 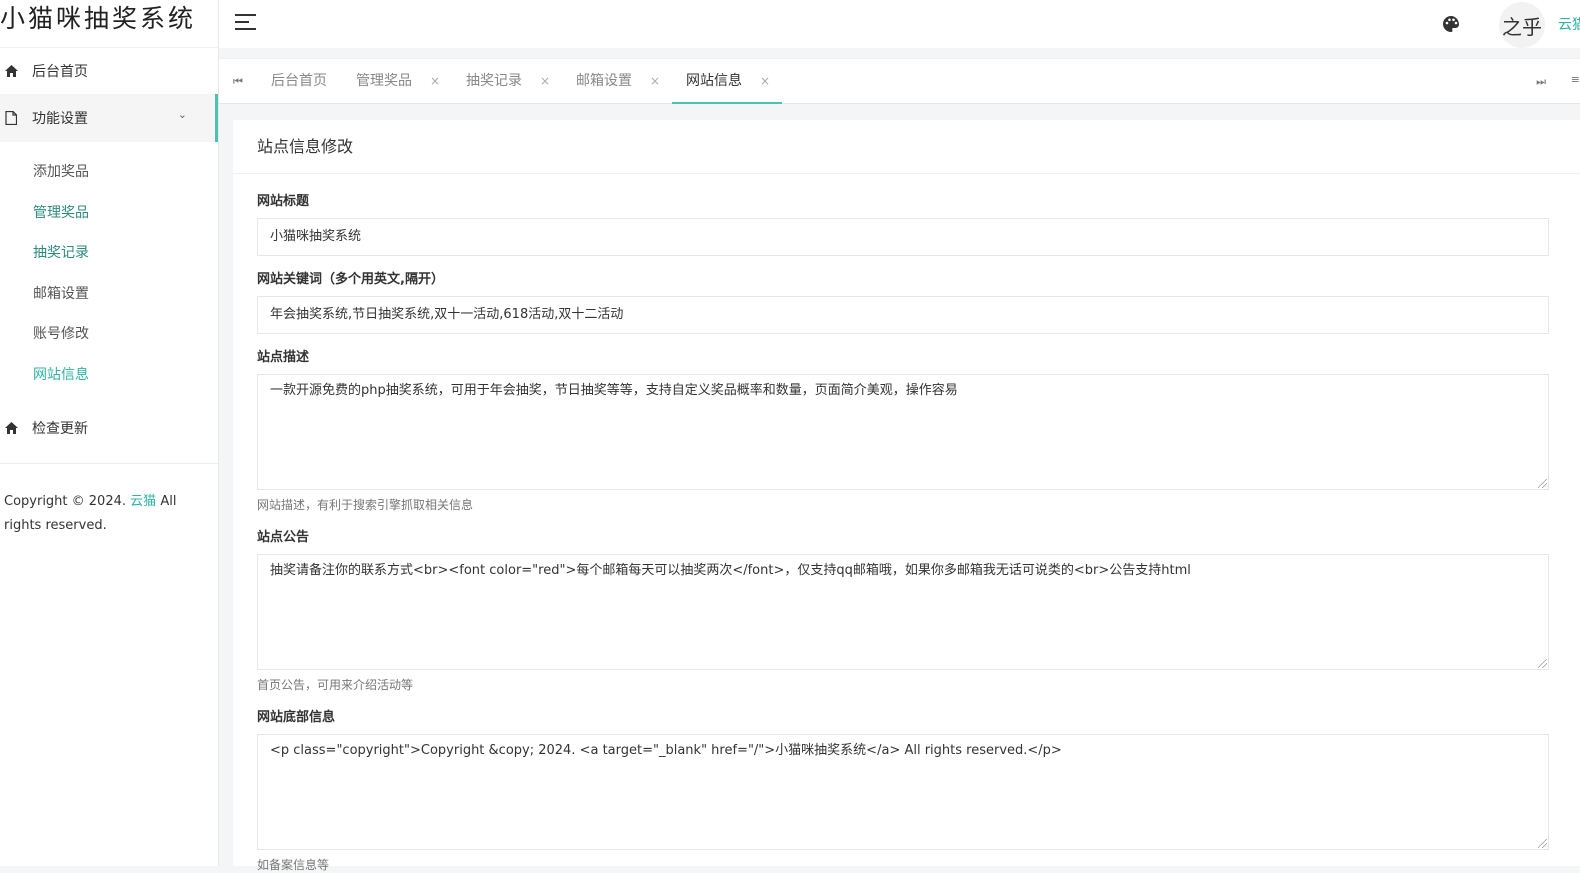 What do you see at coordinates (508, 82) in the screenshot?
I see `tab-lottery-records: 抽奖记录 ×` at bounding box center [508, 82].